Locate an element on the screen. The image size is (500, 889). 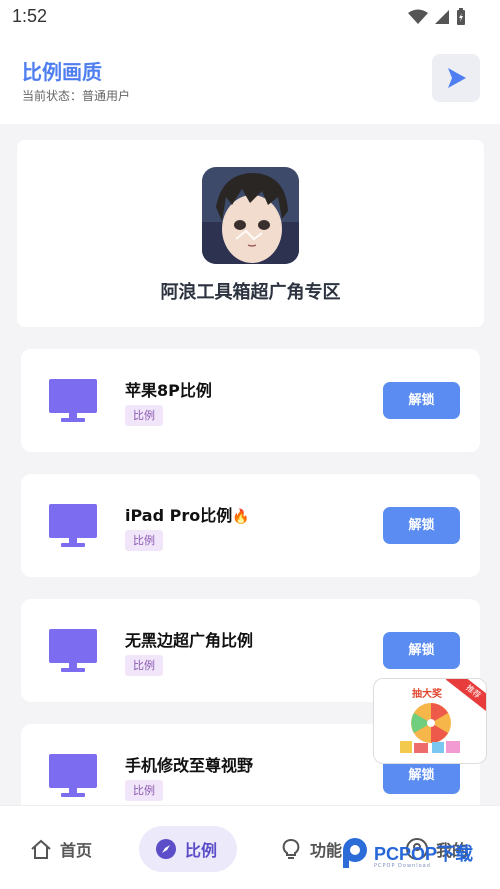
item-title: 无黑边超广角比例 is located at coordinates (189, 640).